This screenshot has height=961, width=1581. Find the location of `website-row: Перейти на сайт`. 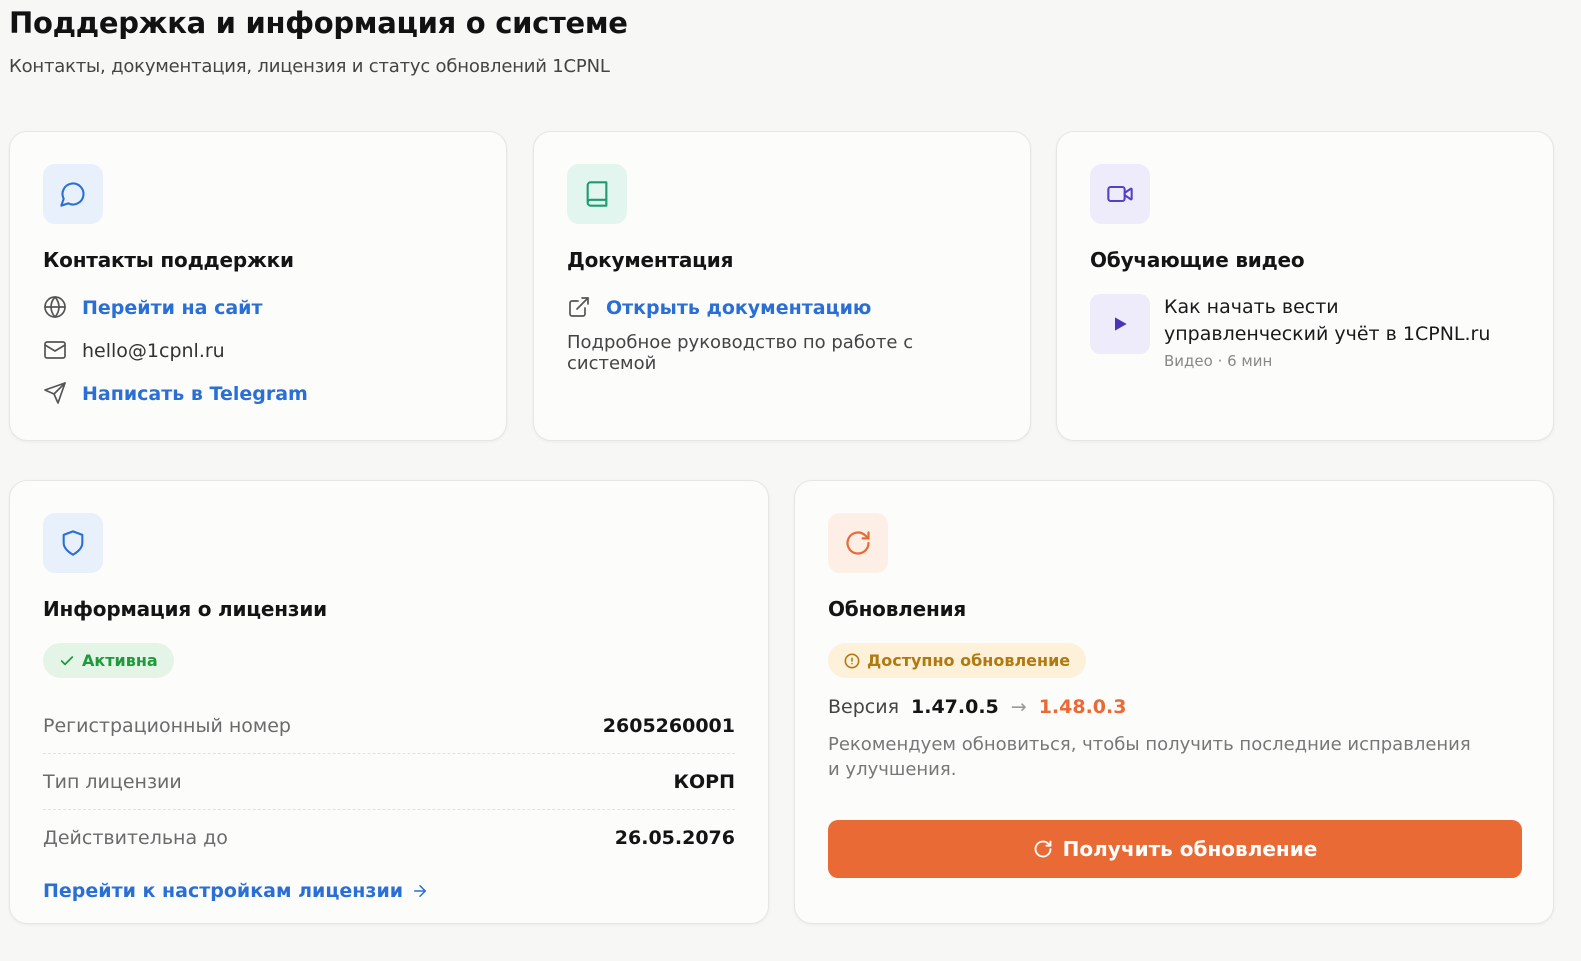

website-row: Перейти на сайт is located at coordinates (258, 307).